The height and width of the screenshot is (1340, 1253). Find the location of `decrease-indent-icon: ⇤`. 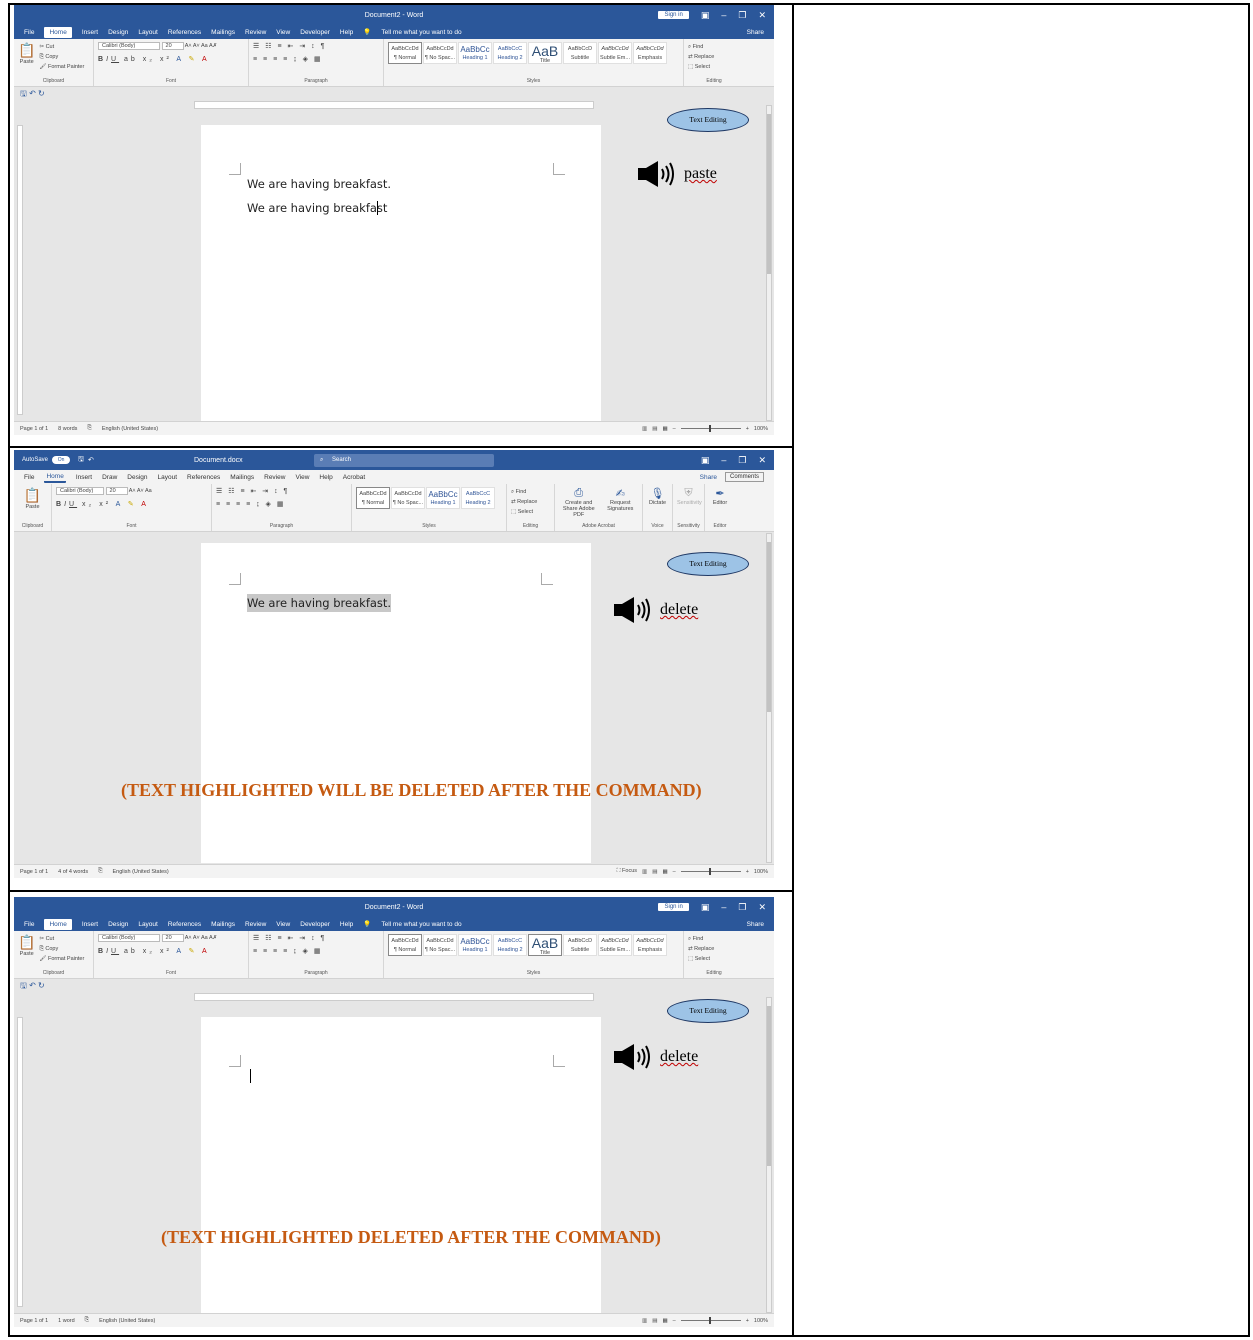

decrease-indent-icon: ⇤ is located at coordinates (292, 46).